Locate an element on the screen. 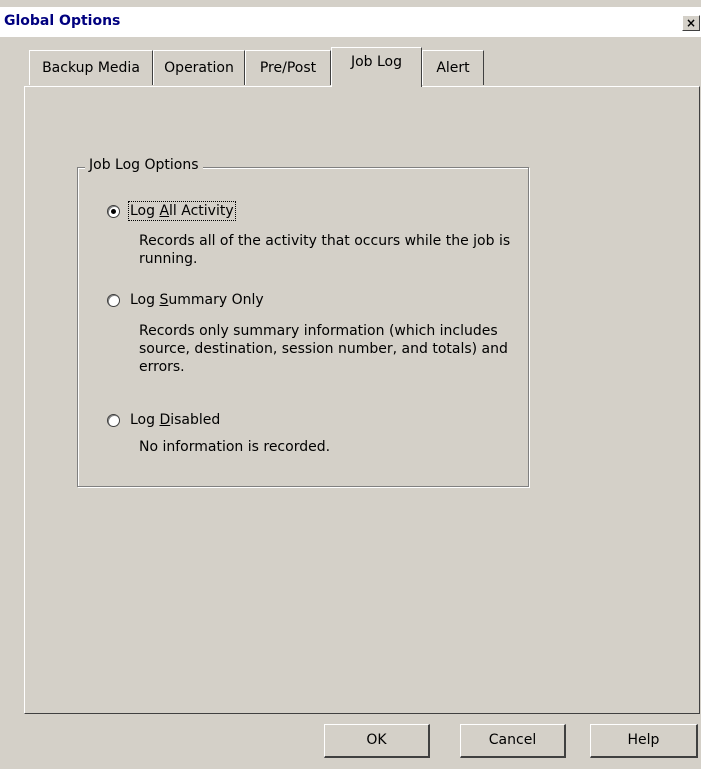  help-button: Help is located at coordinates (644, 741).